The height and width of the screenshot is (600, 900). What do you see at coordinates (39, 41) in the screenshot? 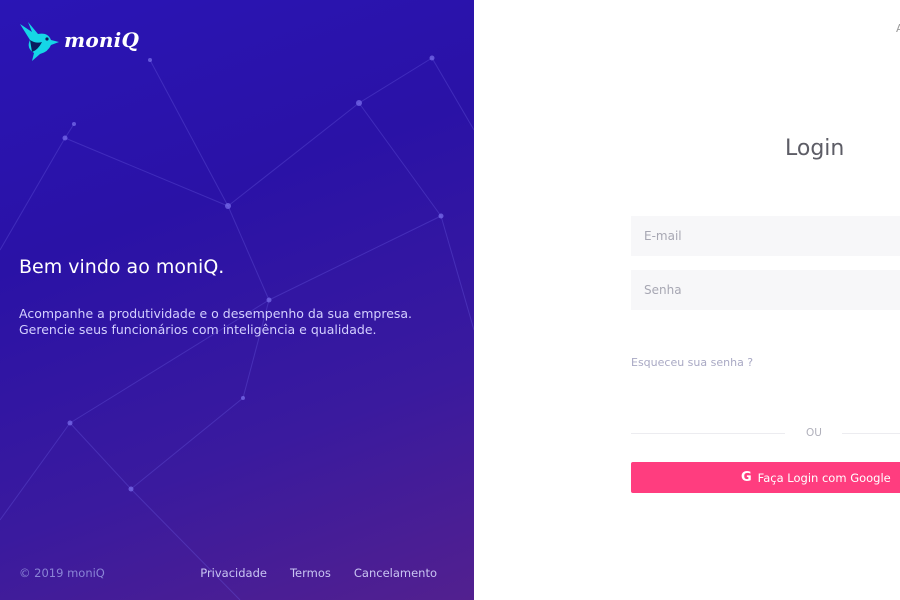
I see `hummingbird-icon` at bounding box center [39, 41].